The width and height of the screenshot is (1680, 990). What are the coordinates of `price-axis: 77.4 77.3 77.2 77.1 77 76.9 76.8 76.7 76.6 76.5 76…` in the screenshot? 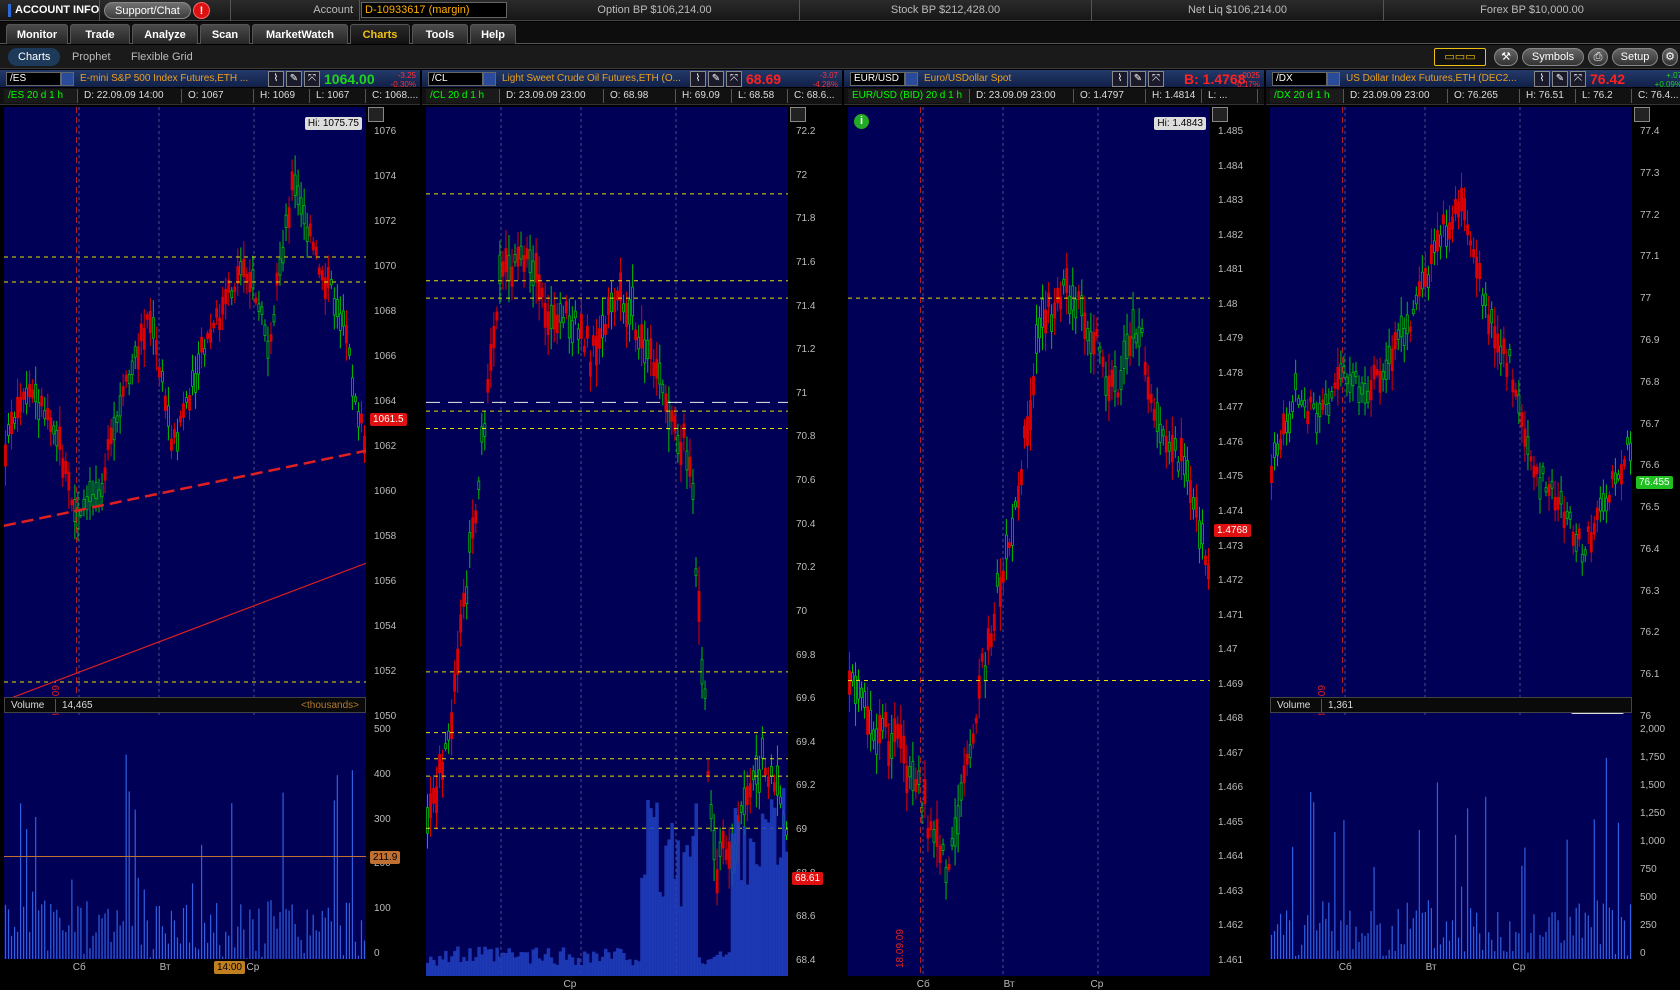 It's located at (1658, 419).